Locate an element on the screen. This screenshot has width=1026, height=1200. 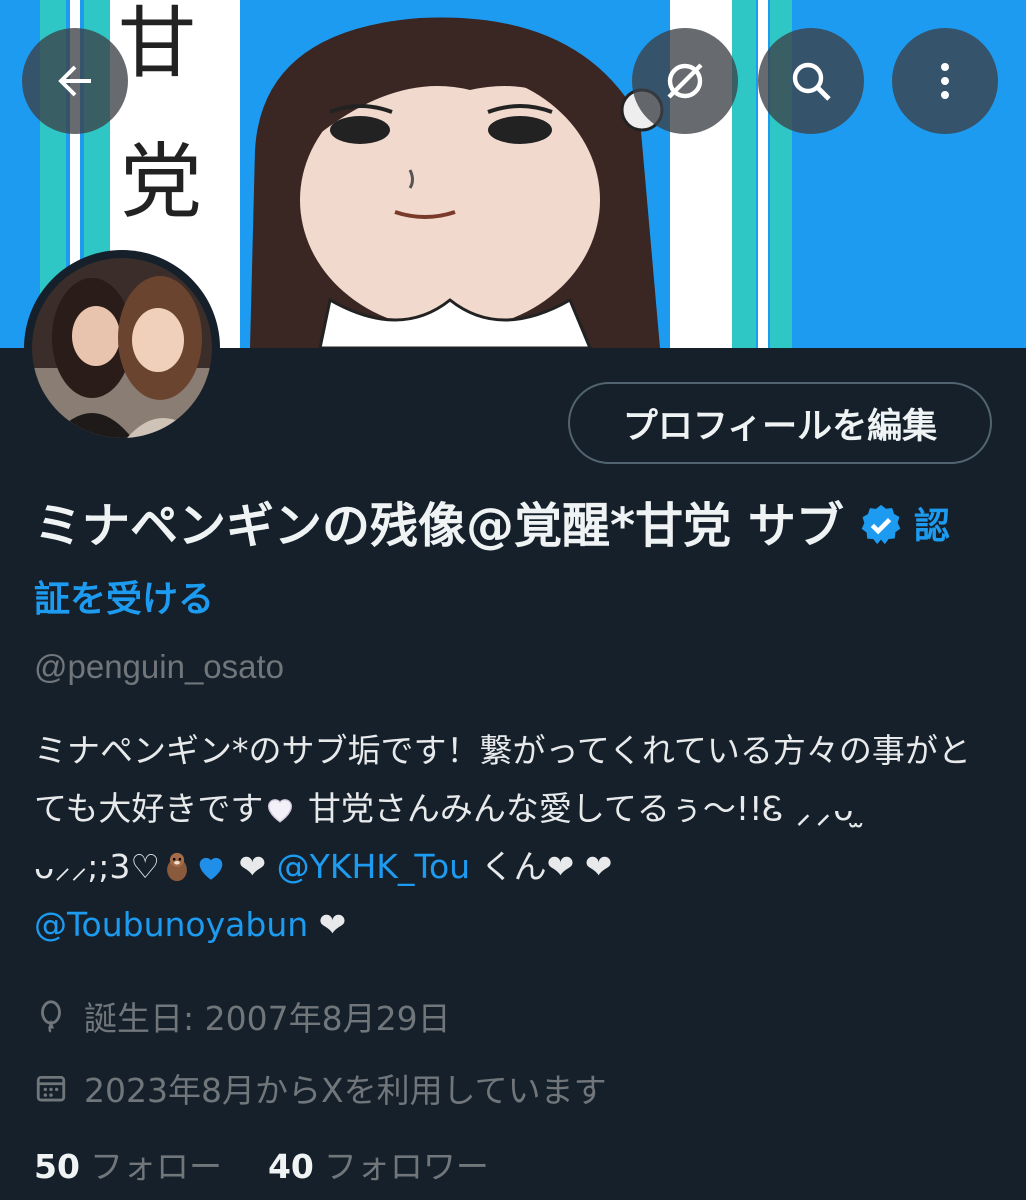
display-name: ミナペンギンの残像@覚醒*甘党 サブ is located at coordinates (439, 526).